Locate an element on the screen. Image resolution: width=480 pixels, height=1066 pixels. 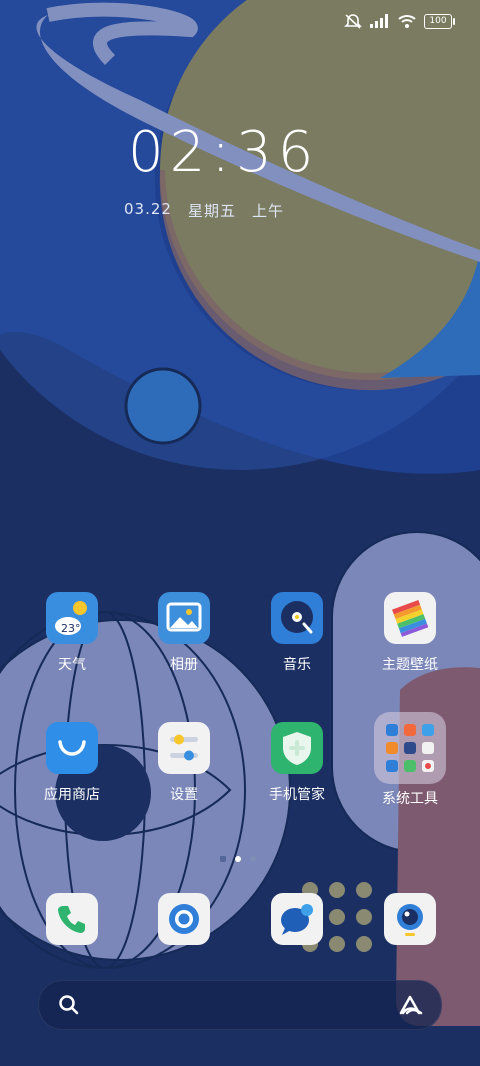
phone-icon is located at coordinates (72, 919).